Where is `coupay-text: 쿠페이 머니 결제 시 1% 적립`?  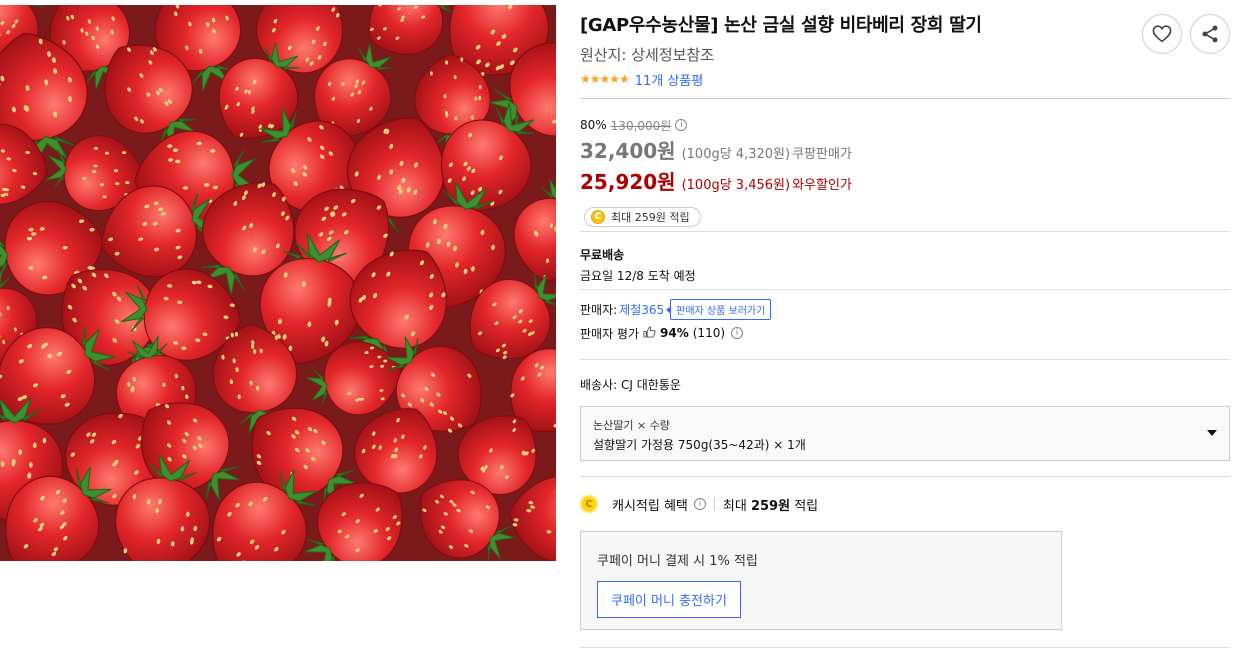 coupay-text: 쿠페이 머니 결제 시 1% 적립 is located at coordinates (677, 561).